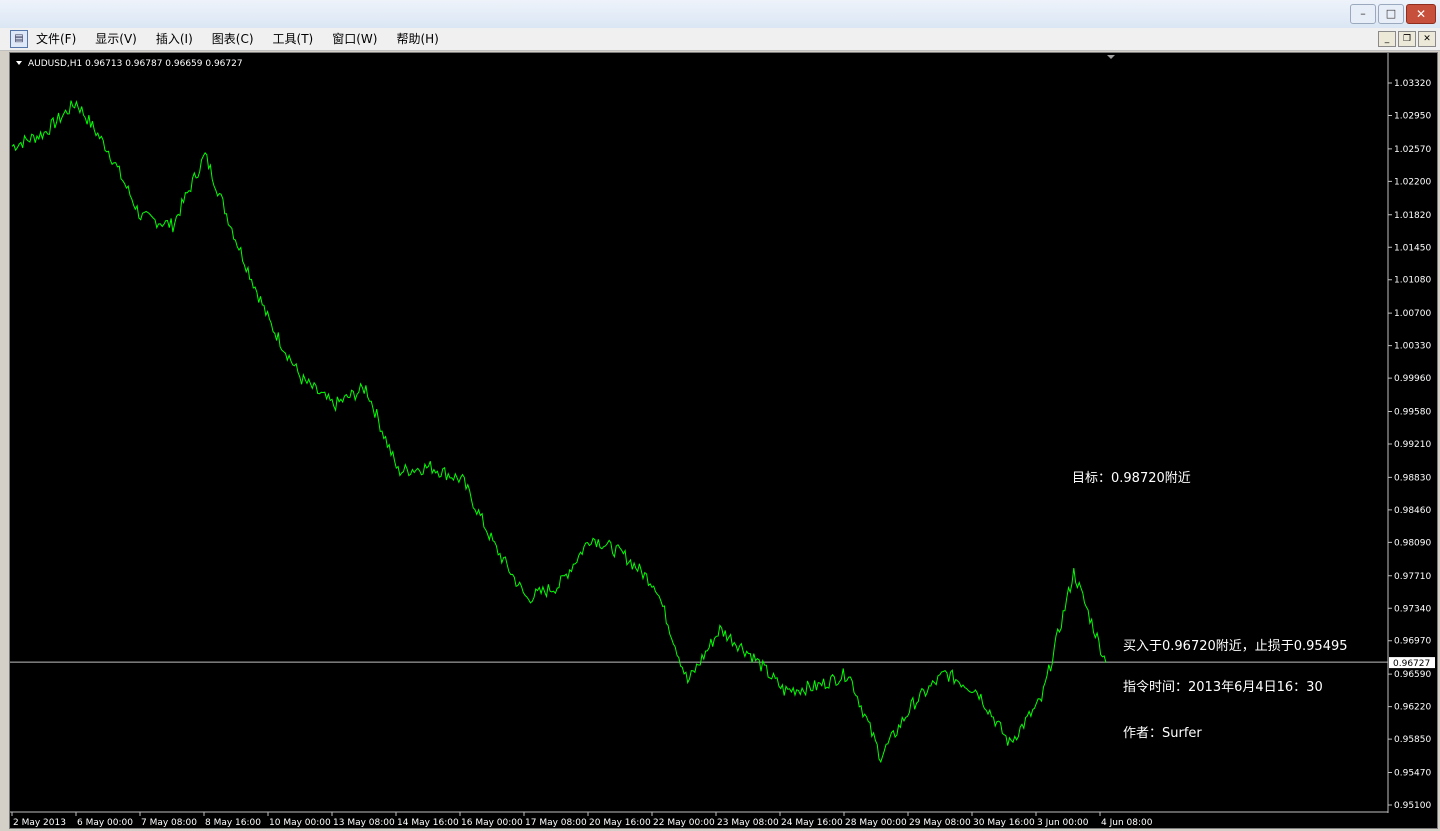 The height and width of the screenshot is (831, 1440). I want to click on time-tick-label: 8 May 16:00, so click(233, 823).